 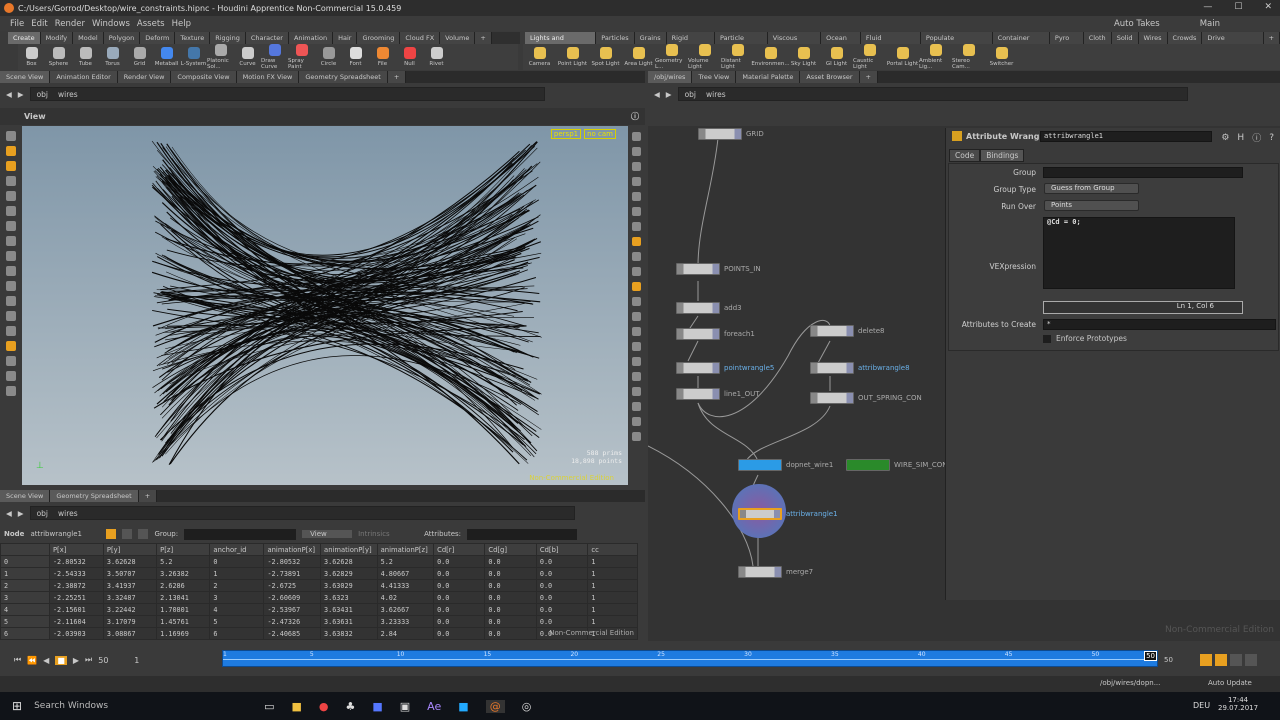 I want to click on task-view-icon: ▭, so click(x=269, y=706).